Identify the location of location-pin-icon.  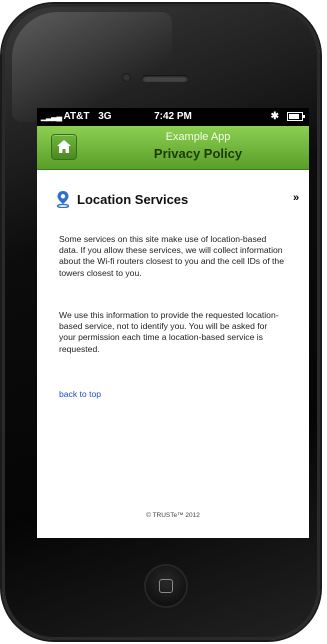
(63, 199).